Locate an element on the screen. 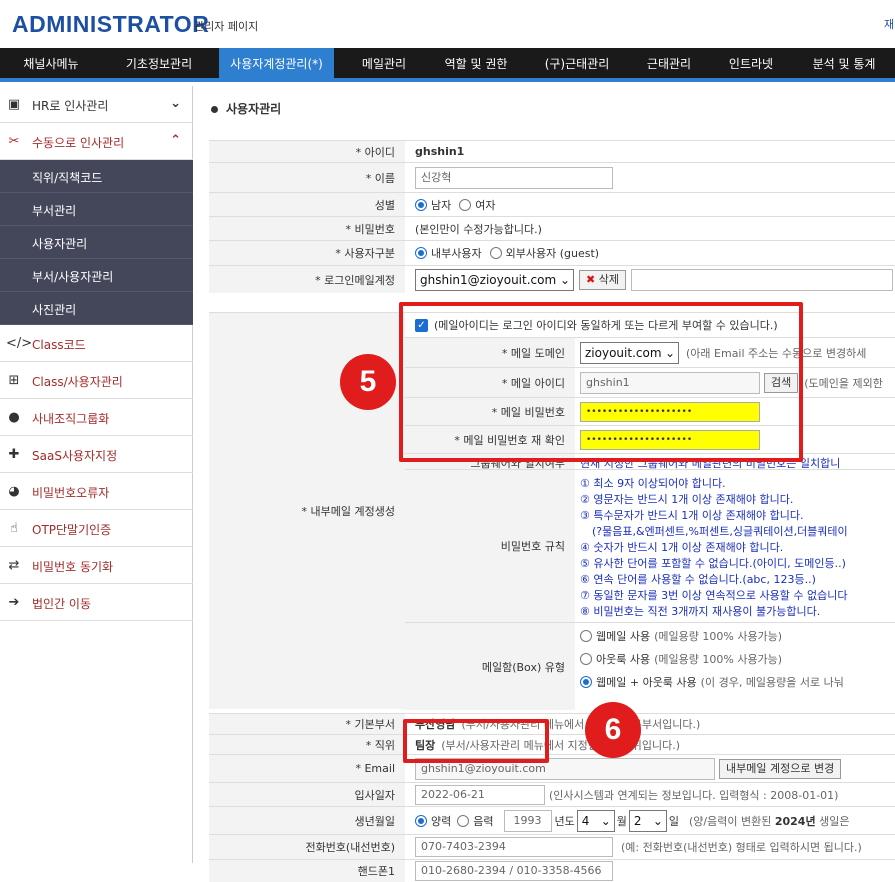 Image resolution: width=895 pixels, height=882 pixels. sidebar-item-class-user: ⊞ Class/사용자관리 is located at coordinates (96, 380).